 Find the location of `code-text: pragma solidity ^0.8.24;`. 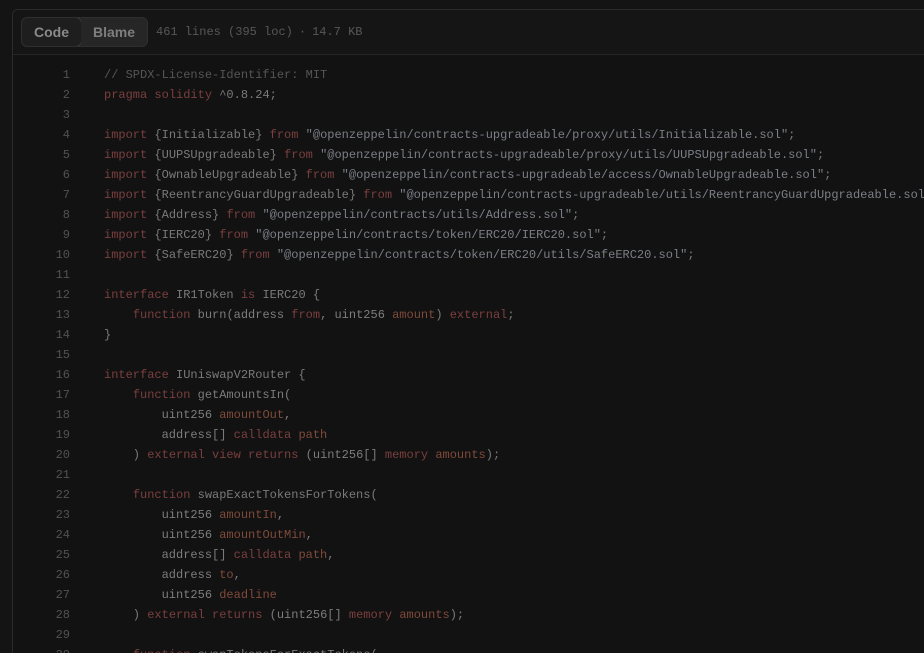

code-text: pragma solidity ^0.8.24; is located at coordinates (190, 95).